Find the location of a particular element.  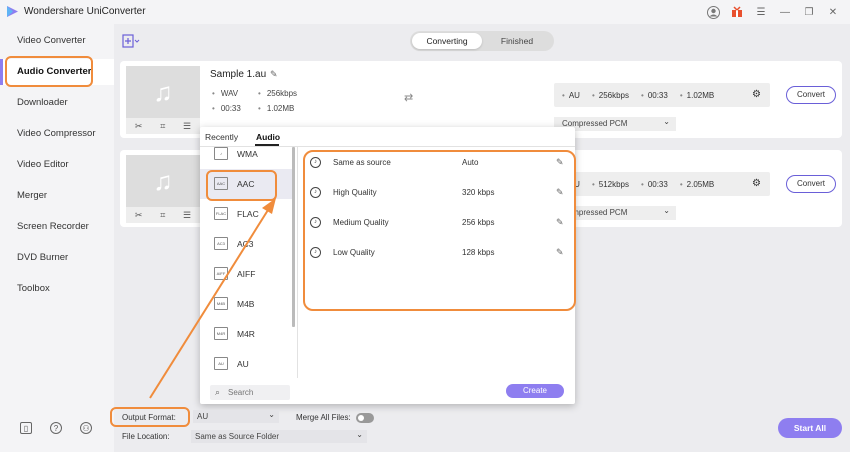

rename-icon: ✎ is located at coordinates (274, 74).